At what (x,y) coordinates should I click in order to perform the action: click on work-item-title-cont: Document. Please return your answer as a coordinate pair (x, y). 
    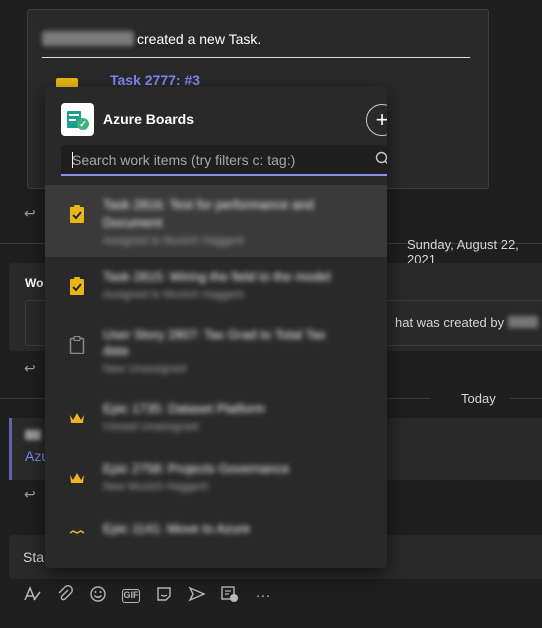
    Looking at the image, I should click on (133, 222).